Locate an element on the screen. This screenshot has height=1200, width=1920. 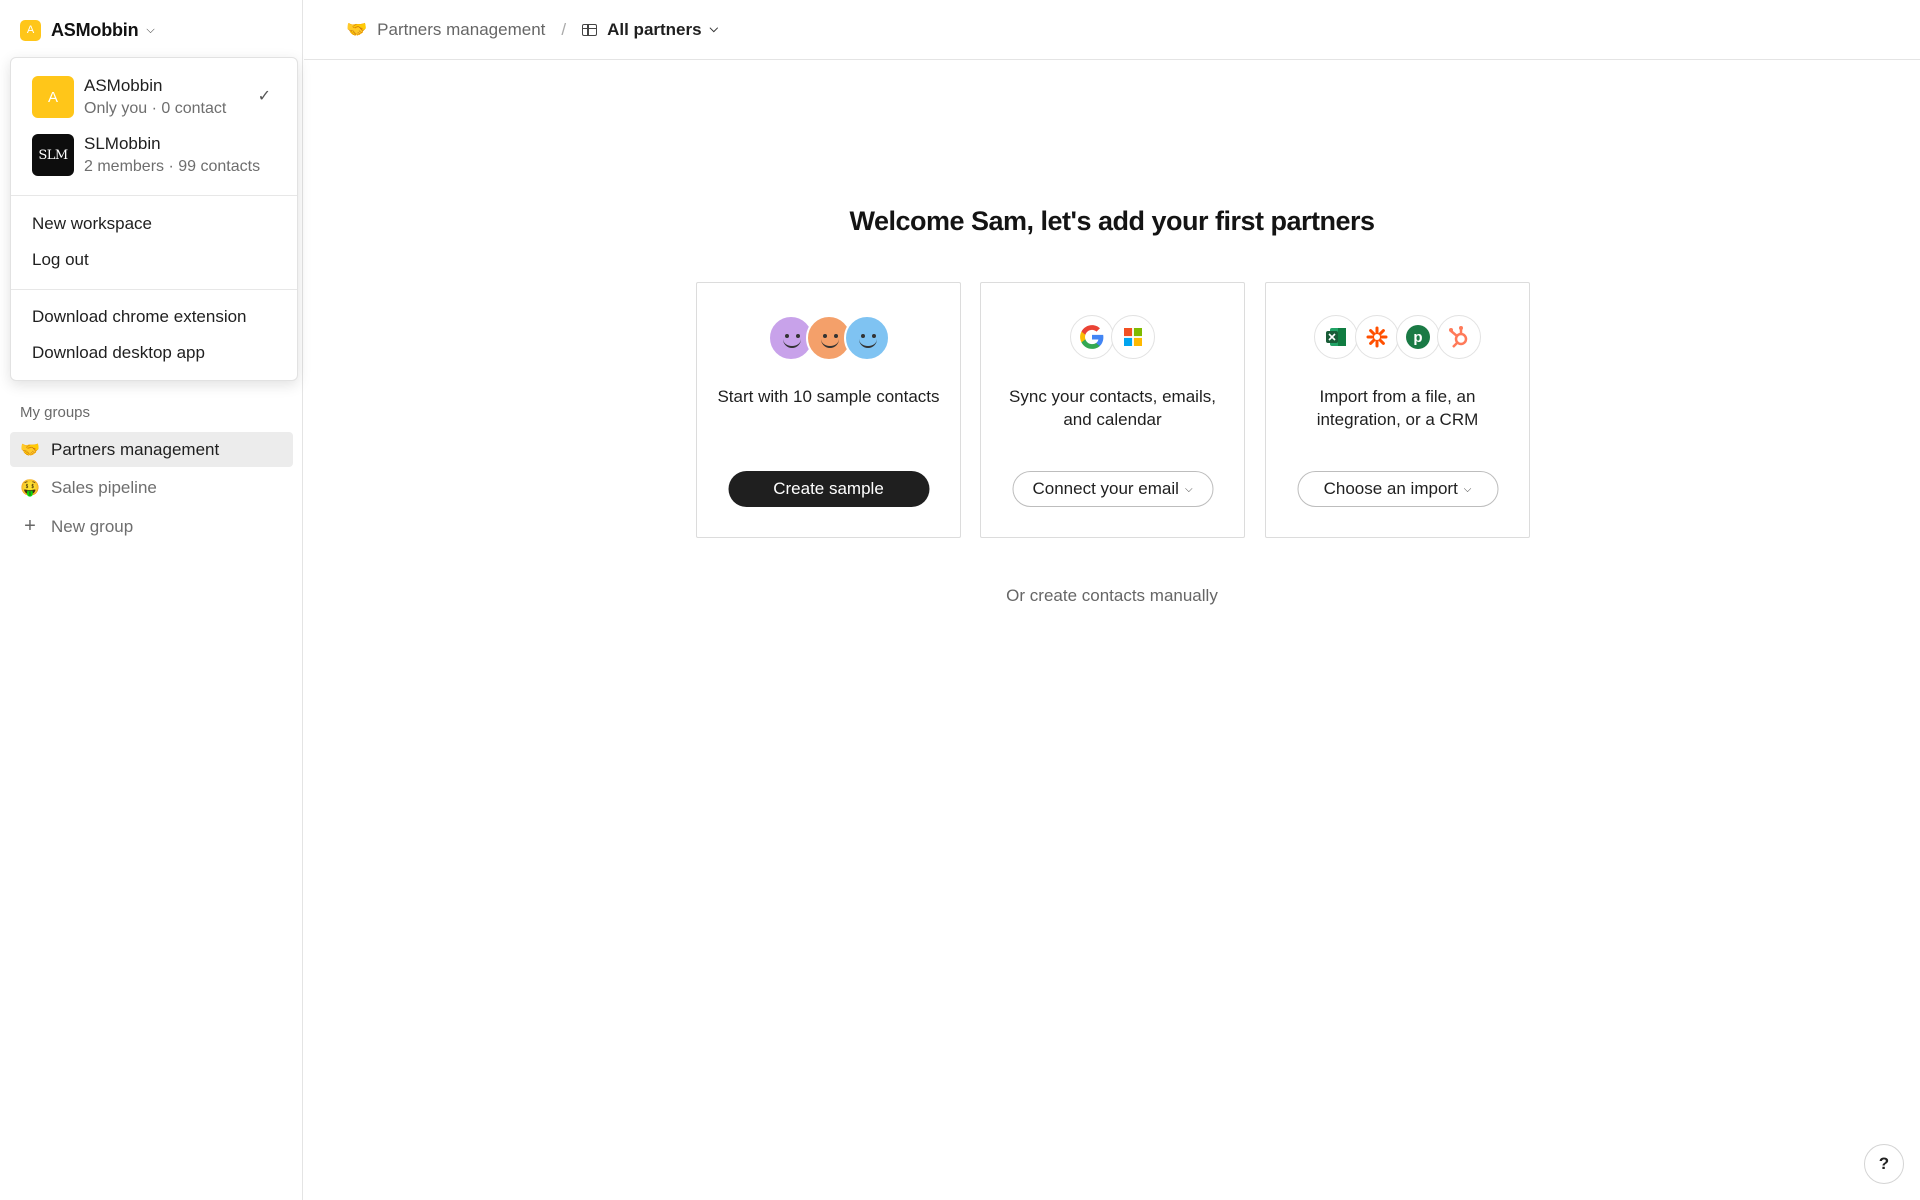
choose-import-label: Choose an import is located at coordinates (1390, 488).